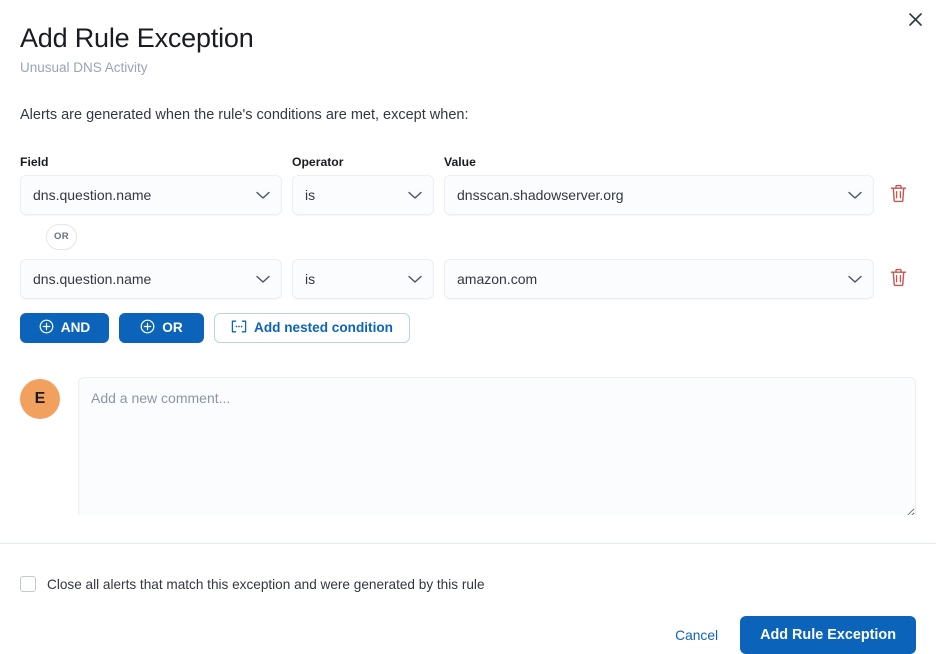 The image size is (936, 654). Describe the element at coordinates (61, 236) in the screenshot. I see `joiner-badge: OR` at that location.